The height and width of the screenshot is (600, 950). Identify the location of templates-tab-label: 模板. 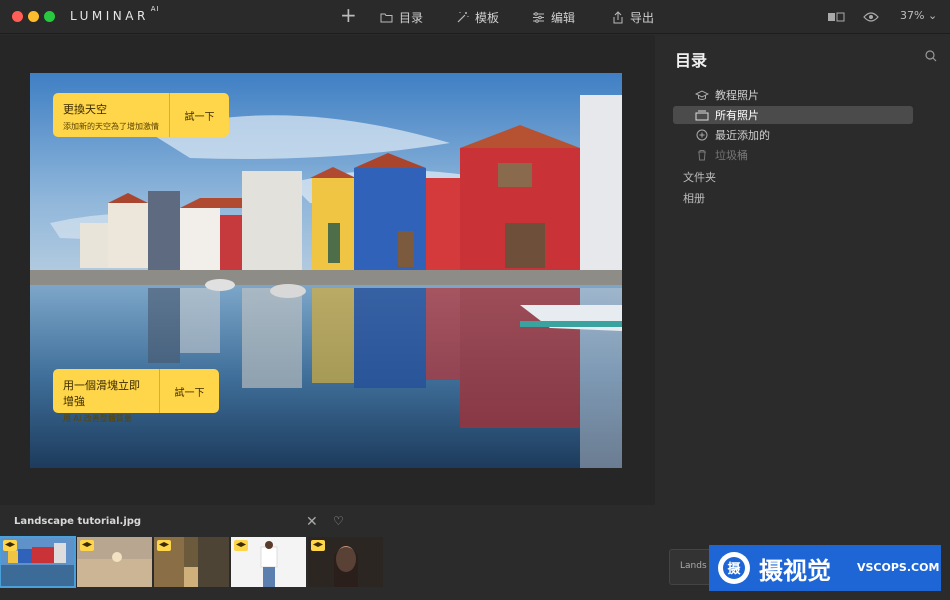
(487, 17).